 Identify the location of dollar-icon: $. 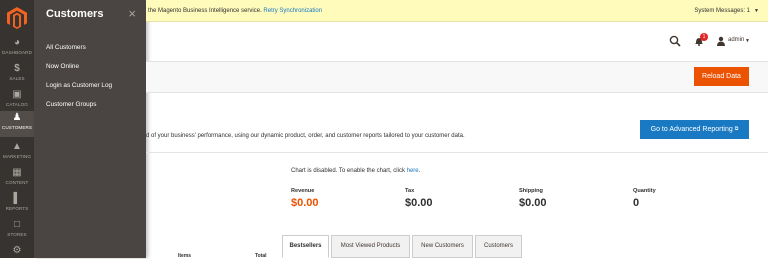
(17, 68).